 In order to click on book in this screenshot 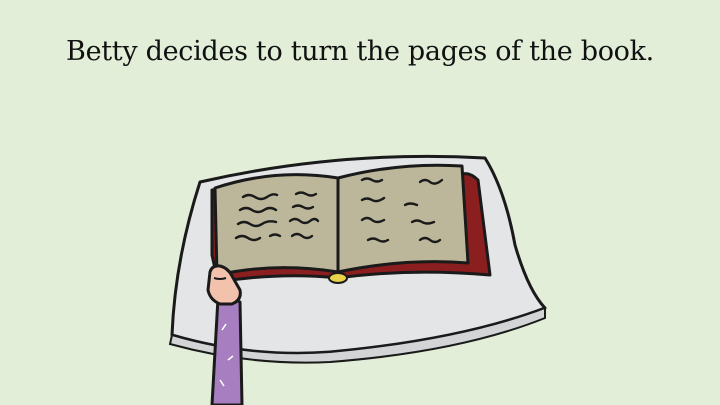, I will do `click(351, 223)`.